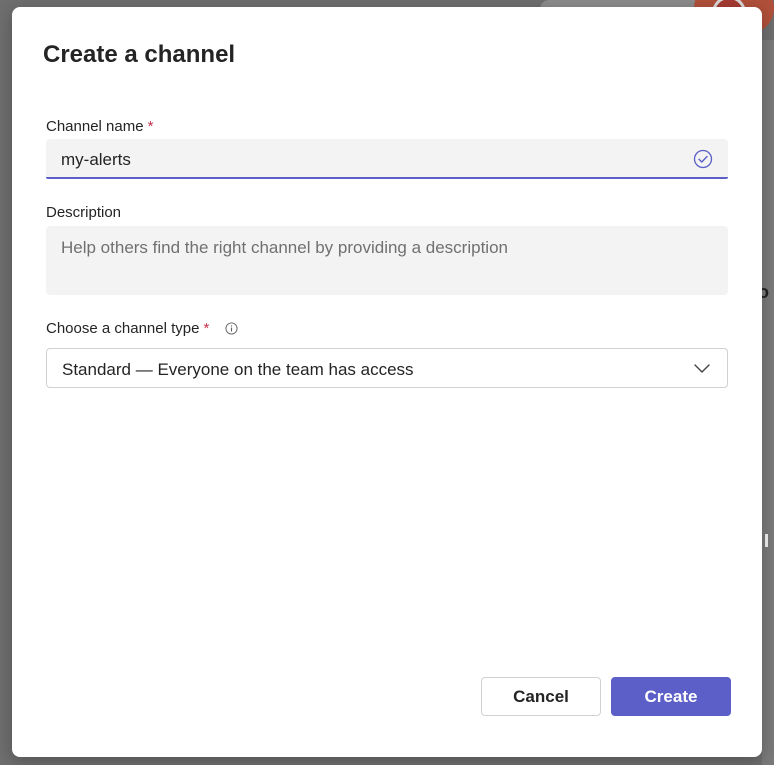  What do you see at coordinates (703, 159) in the screenshot?
I see `checkmark-circle-icon` at bounding box center [703, 159].